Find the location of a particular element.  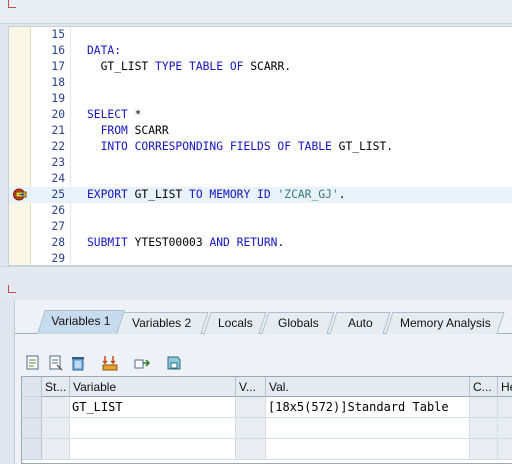

keyword-token: TYPE TABLE OF is located at coordinates (199, 66).